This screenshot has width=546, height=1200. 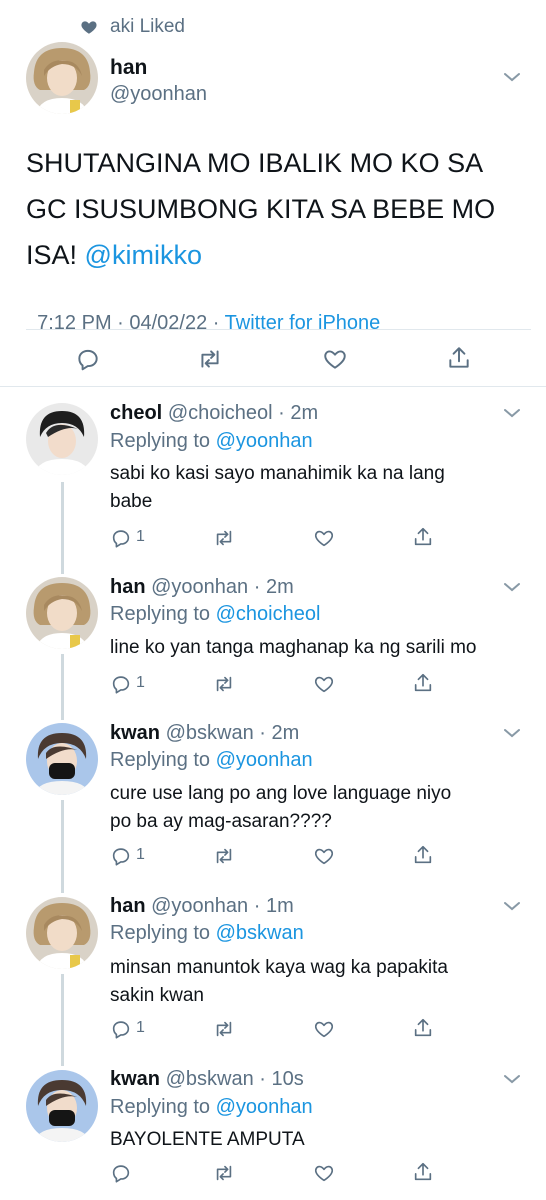 What do you see at coordinates (128, 68) in the screenshot?
I see `author-name: han` at bounding box center [128, 68].